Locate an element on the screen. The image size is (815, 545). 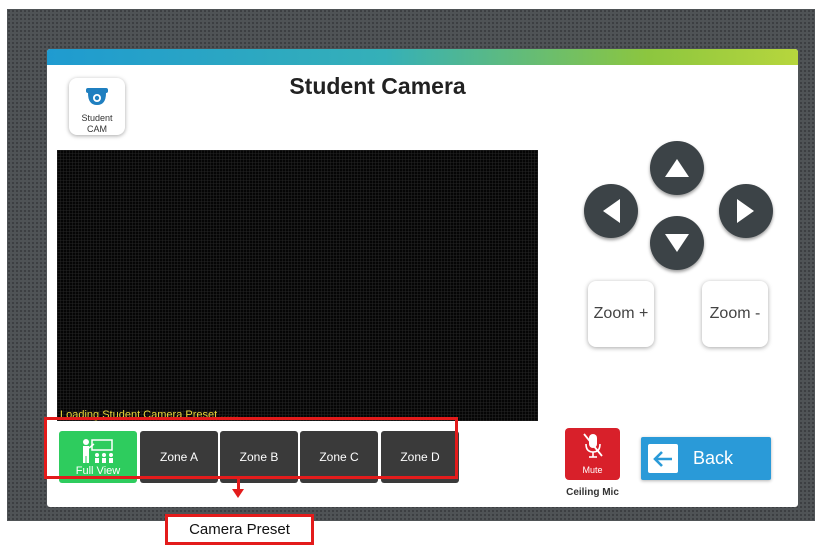
camera-preset-callout-text: Camera Preset is located at coordinates (239, 529).